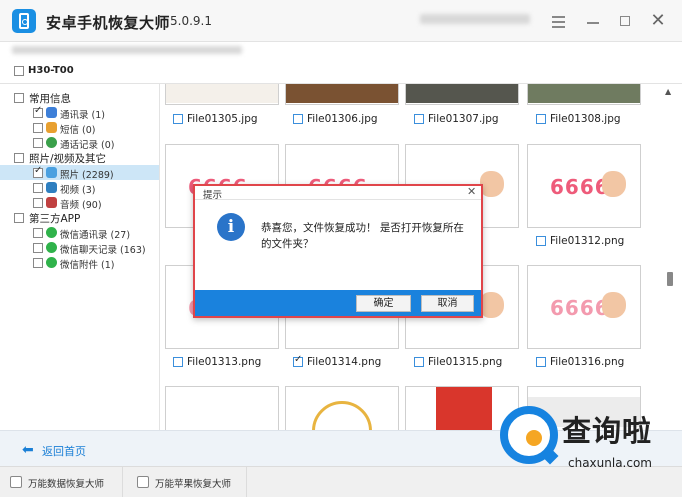  What do you see at coordinates (87, 175) in the screenshot?
I see `item-label: 照片 (2289)` at bounding box center [87, 175].